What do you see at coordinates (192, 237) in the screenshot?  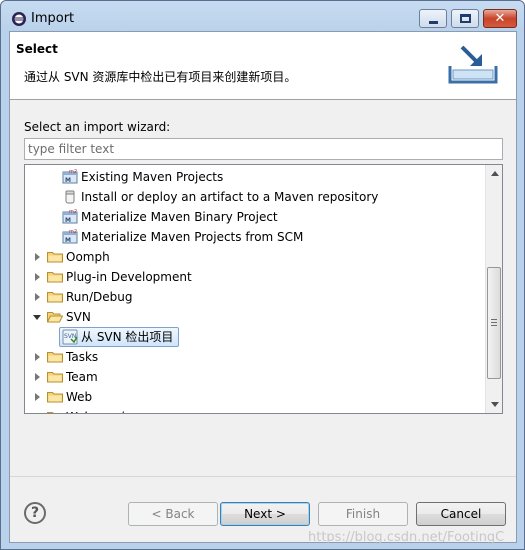 I see `tree-item-label: Materialize Maven Projects from SCM` at bounding box center [192, 237].